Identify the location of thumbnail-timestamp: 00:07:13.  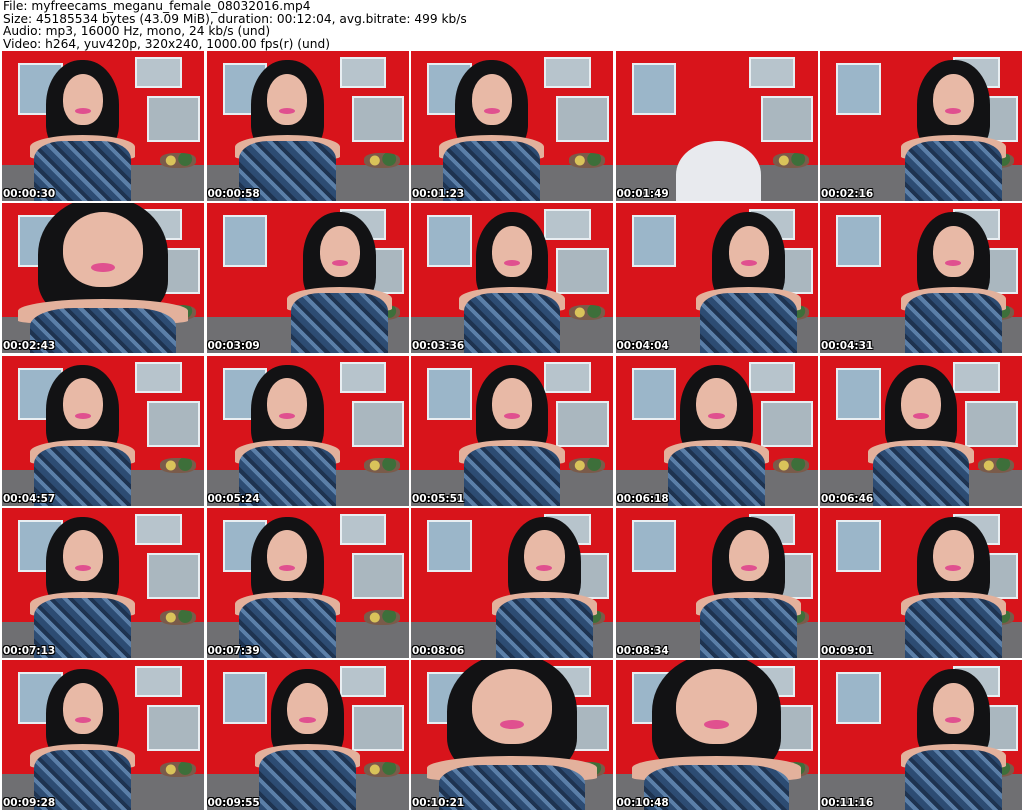
(29, 650).